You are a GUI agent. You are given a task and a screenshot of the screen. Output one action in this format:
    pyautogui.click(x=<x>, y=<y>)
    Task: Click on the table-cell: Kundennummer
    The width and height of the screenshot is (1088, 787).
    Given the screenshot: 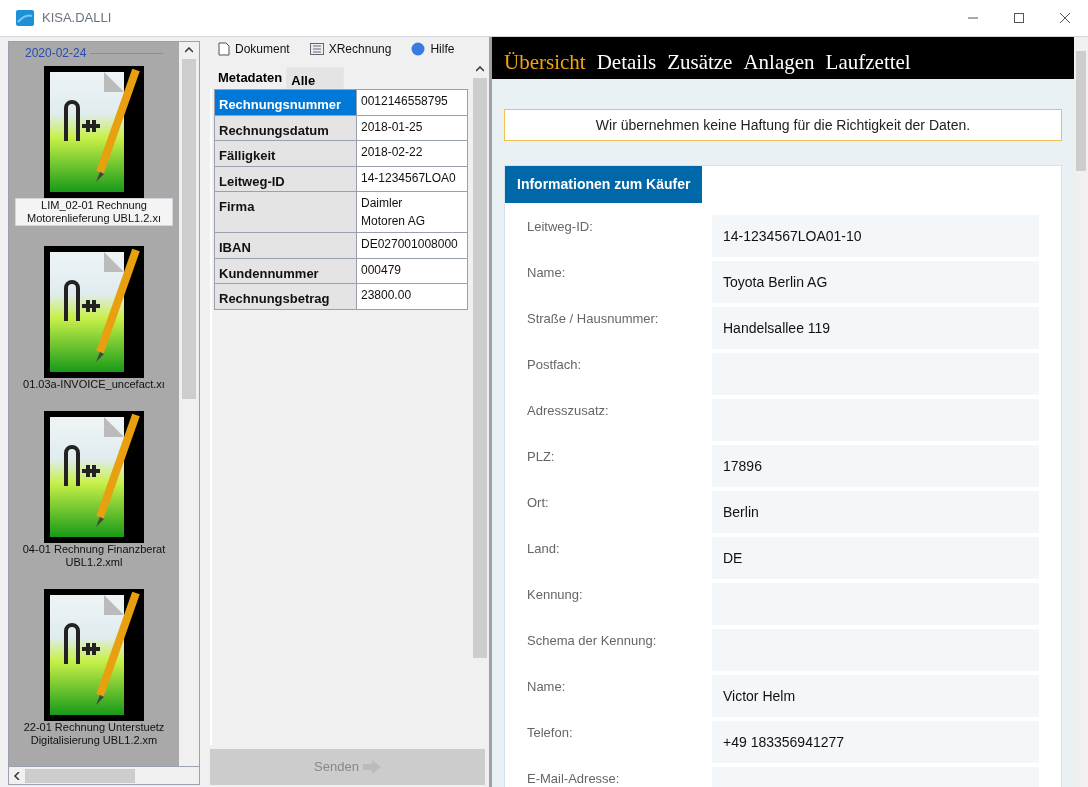 What is the action you would take?
    pyautogui.click(x=286, y=270)
    